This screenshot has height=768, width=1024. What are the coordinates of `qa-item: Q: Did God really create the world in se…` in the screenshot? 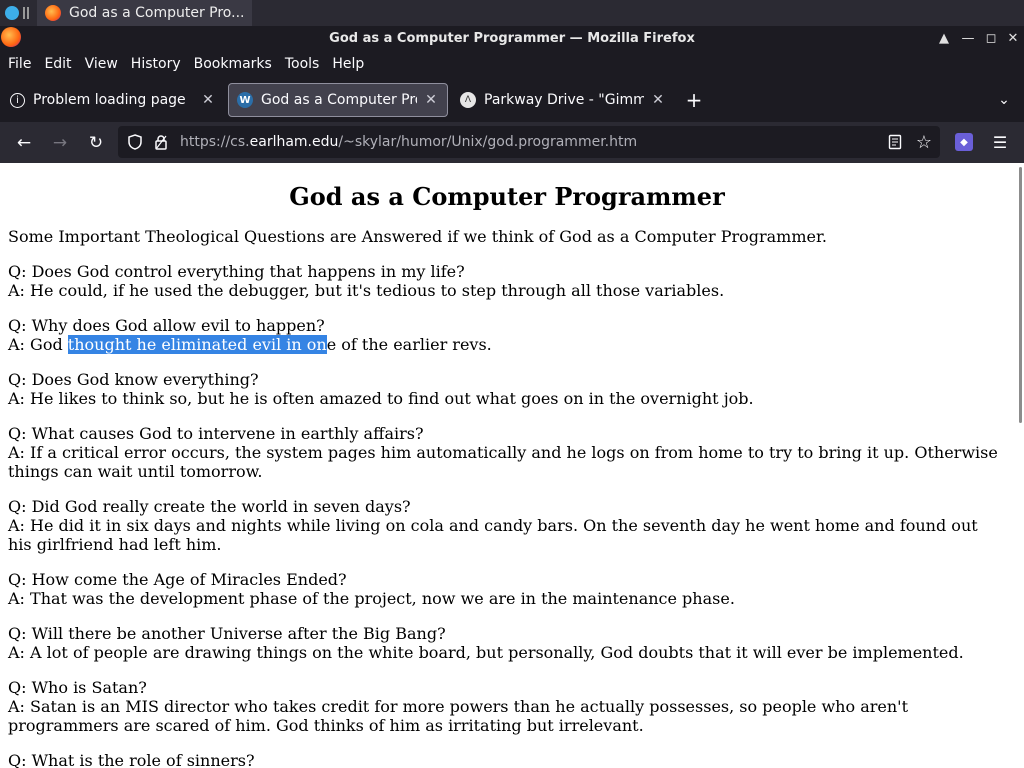 It's located at (503, 525).